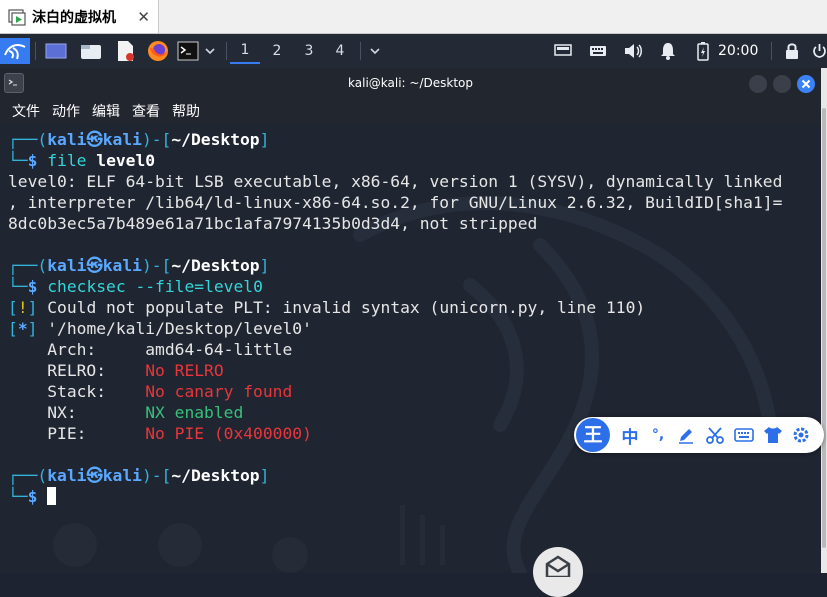 The image size is (827, 597). I want to click on display-icon, so click(563, 51).